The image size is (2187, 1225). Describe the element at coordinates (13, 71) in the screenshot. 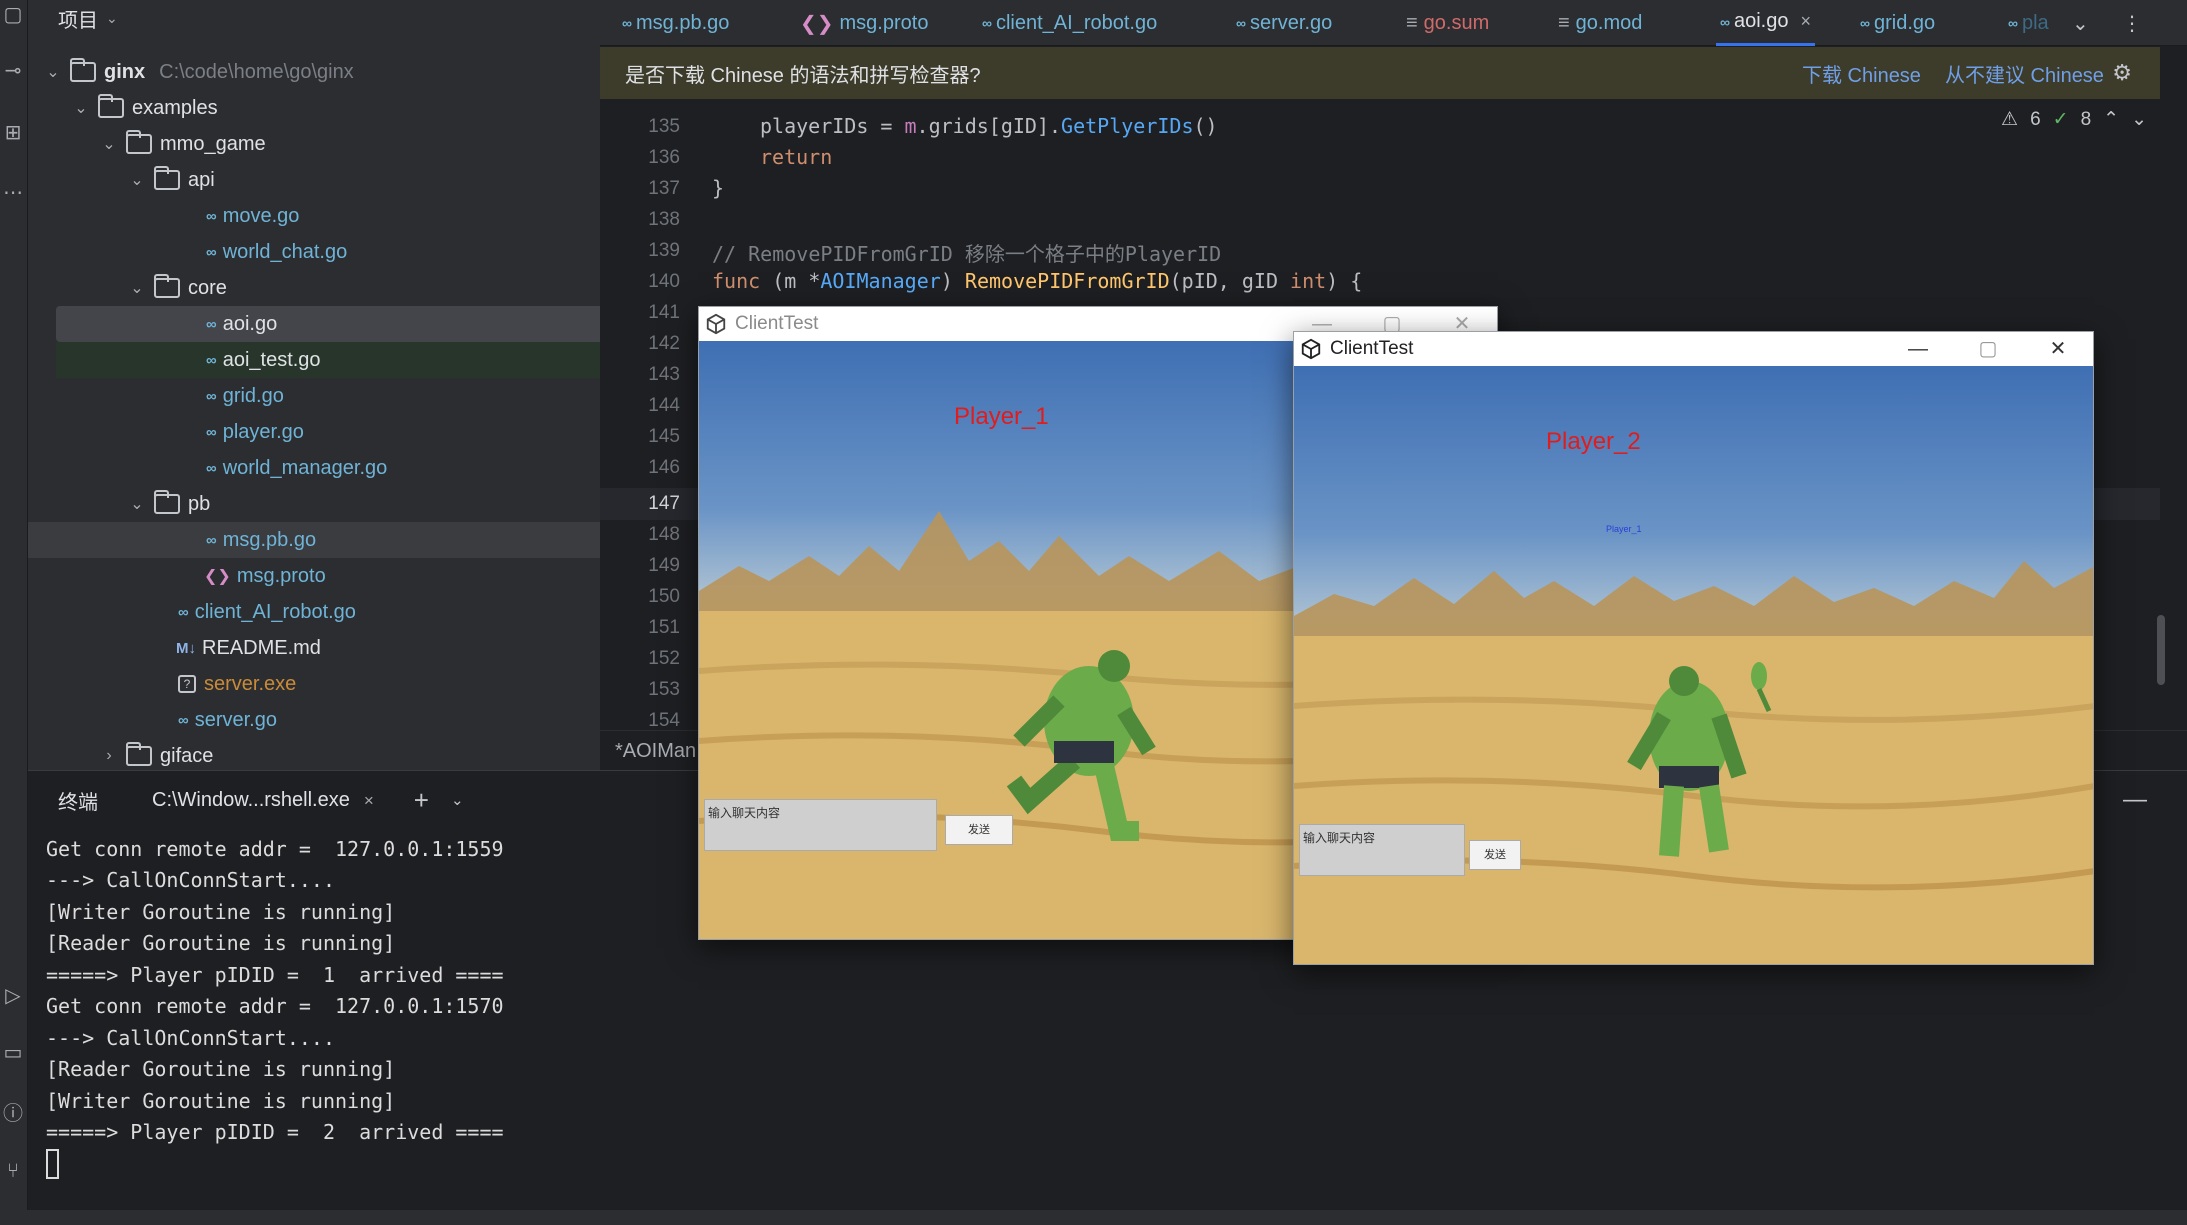

I see `commit-icon: ⊸` at that location.